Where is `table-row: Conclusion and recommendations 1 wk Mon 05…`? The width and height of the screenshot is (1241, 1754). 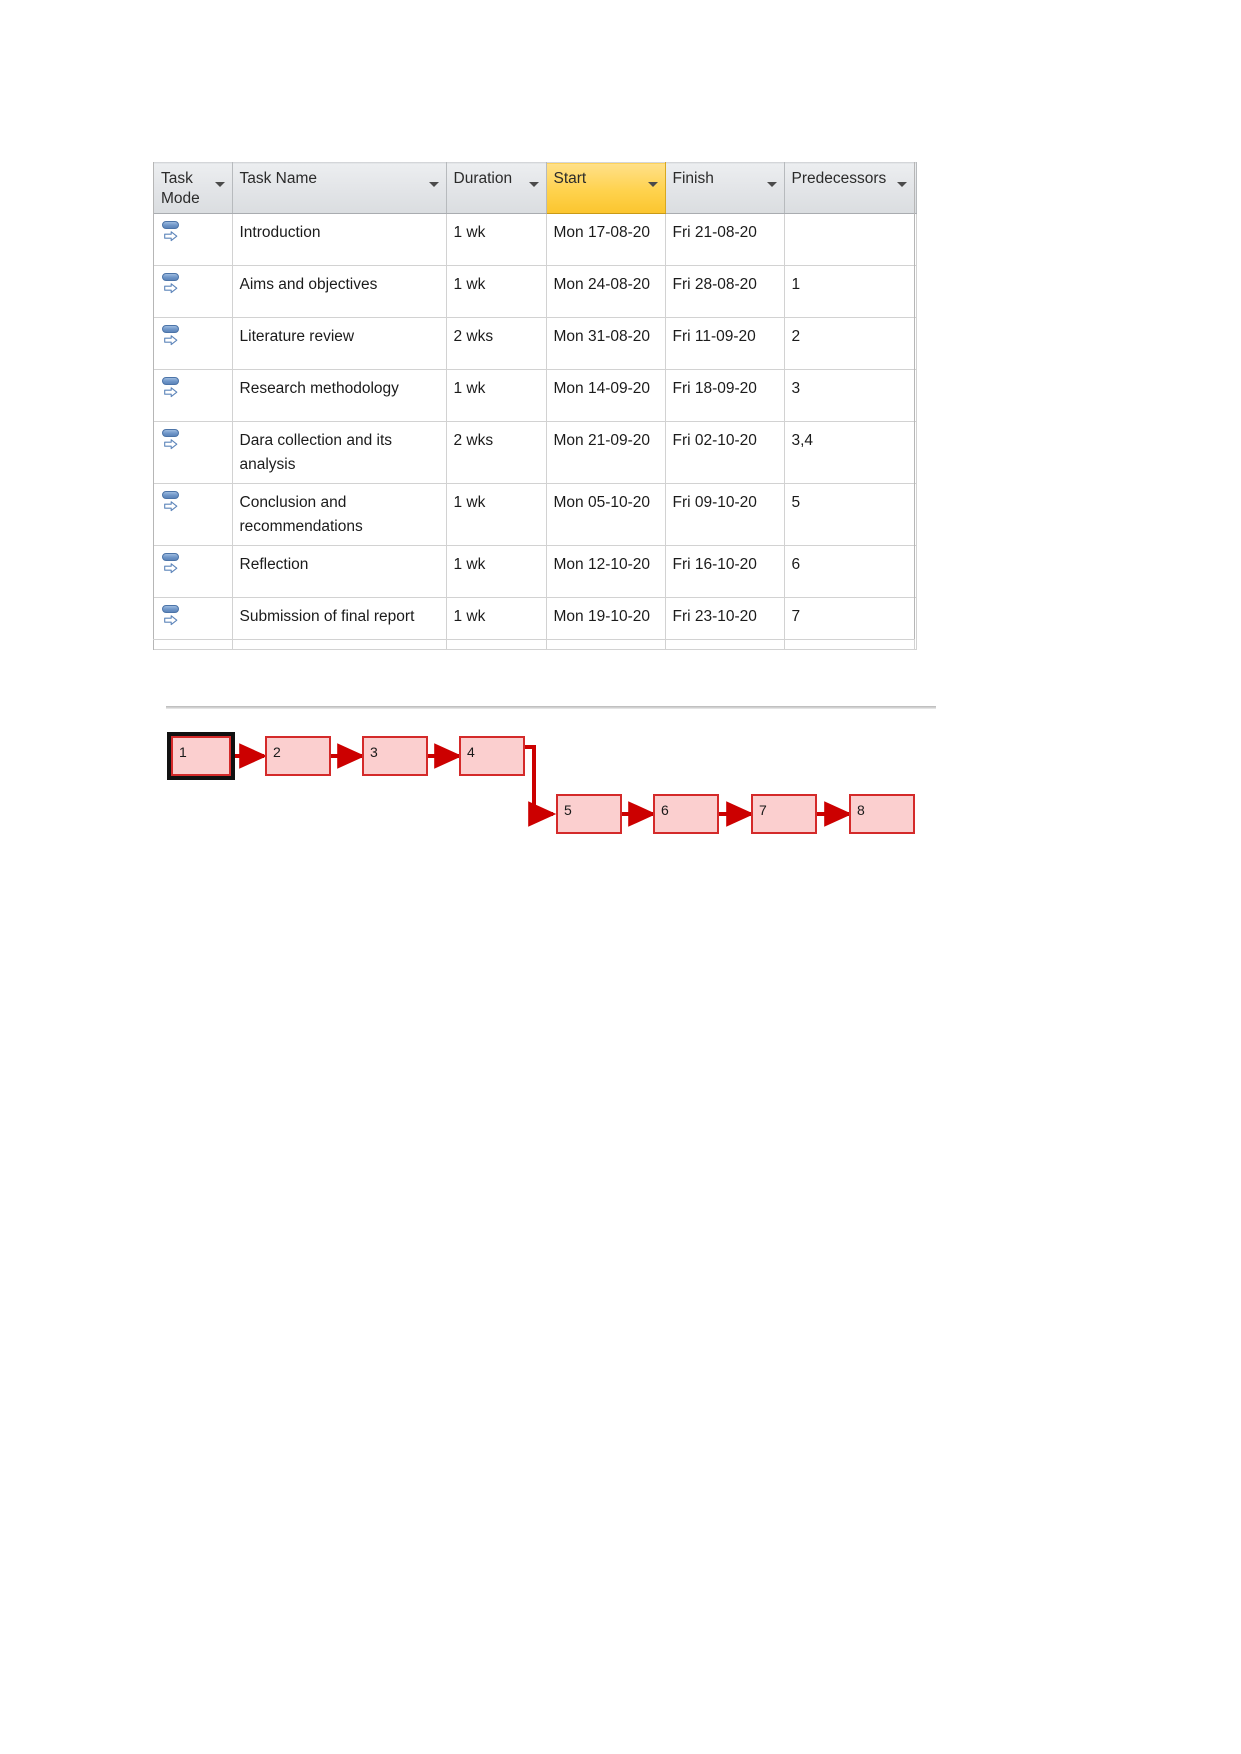
table-row: Conclusion and recommendations 1 wk Mon 05… is located at coordinates (535, 514).